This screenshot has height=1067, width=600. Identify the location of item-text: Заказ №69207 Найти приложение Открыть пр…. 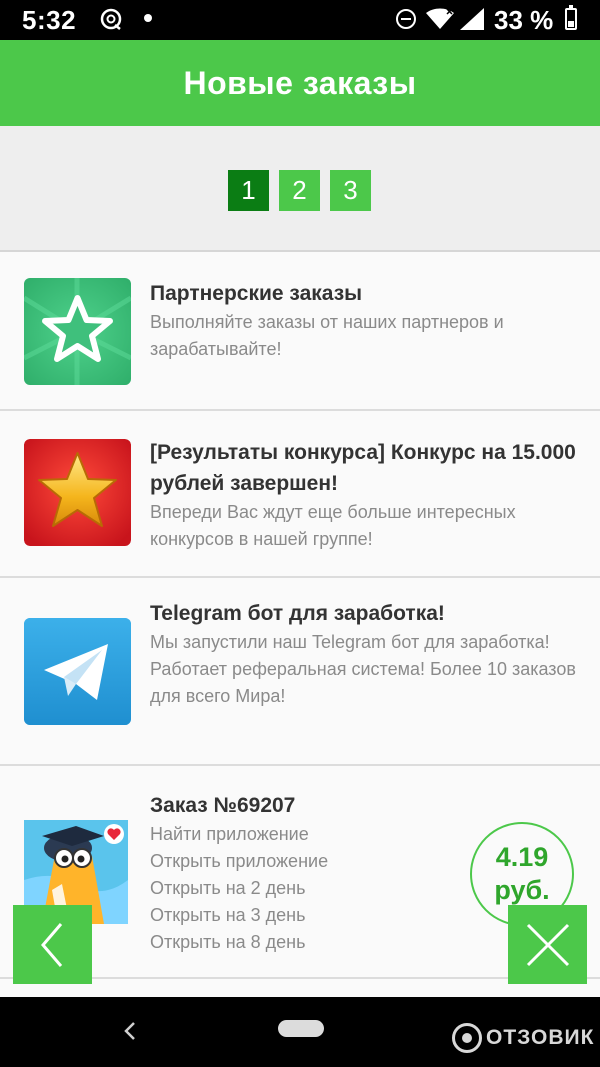
(310, 873).